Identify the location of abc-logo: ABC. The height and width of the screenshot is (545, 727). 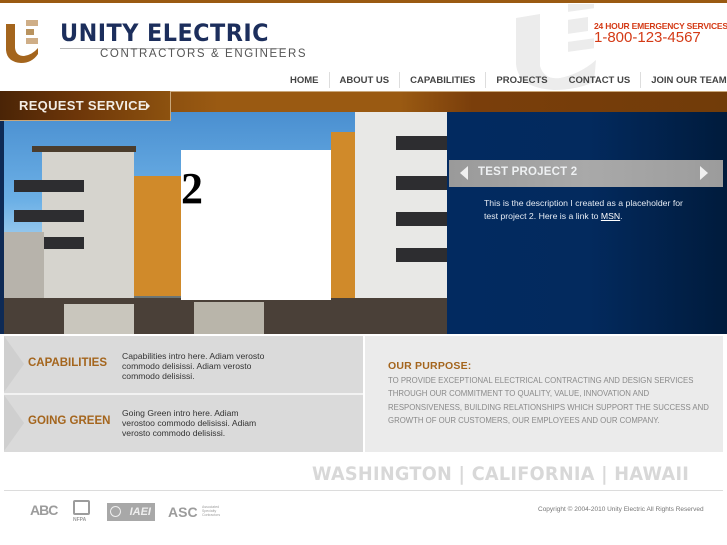
(44, 510).